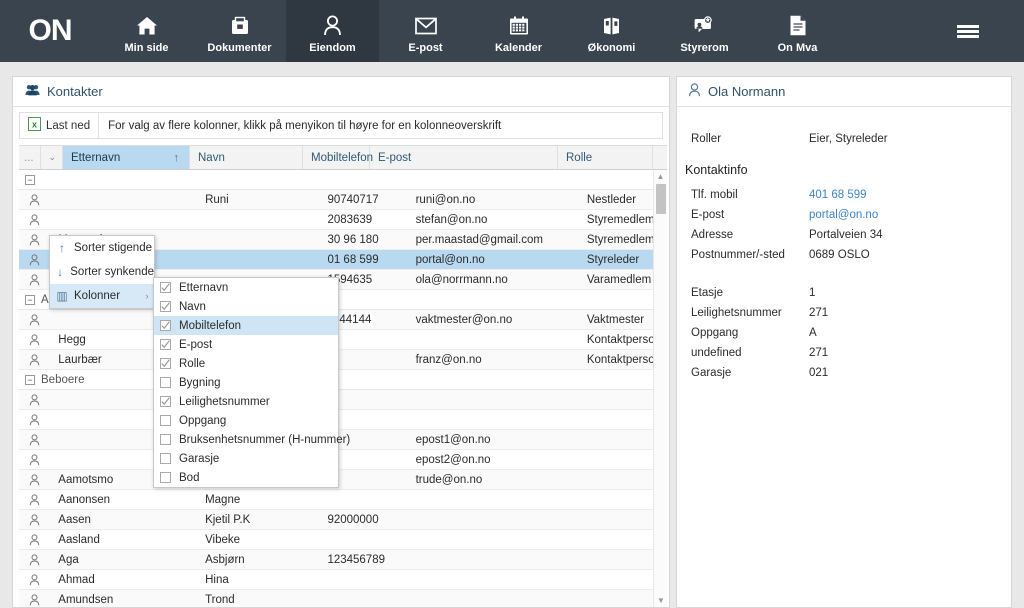 The height and width of the screenshot is (608, 1024). Describe the element at coordinates (711, 373) in the screenshot. I see `property-field-label: Garasje` at that location.